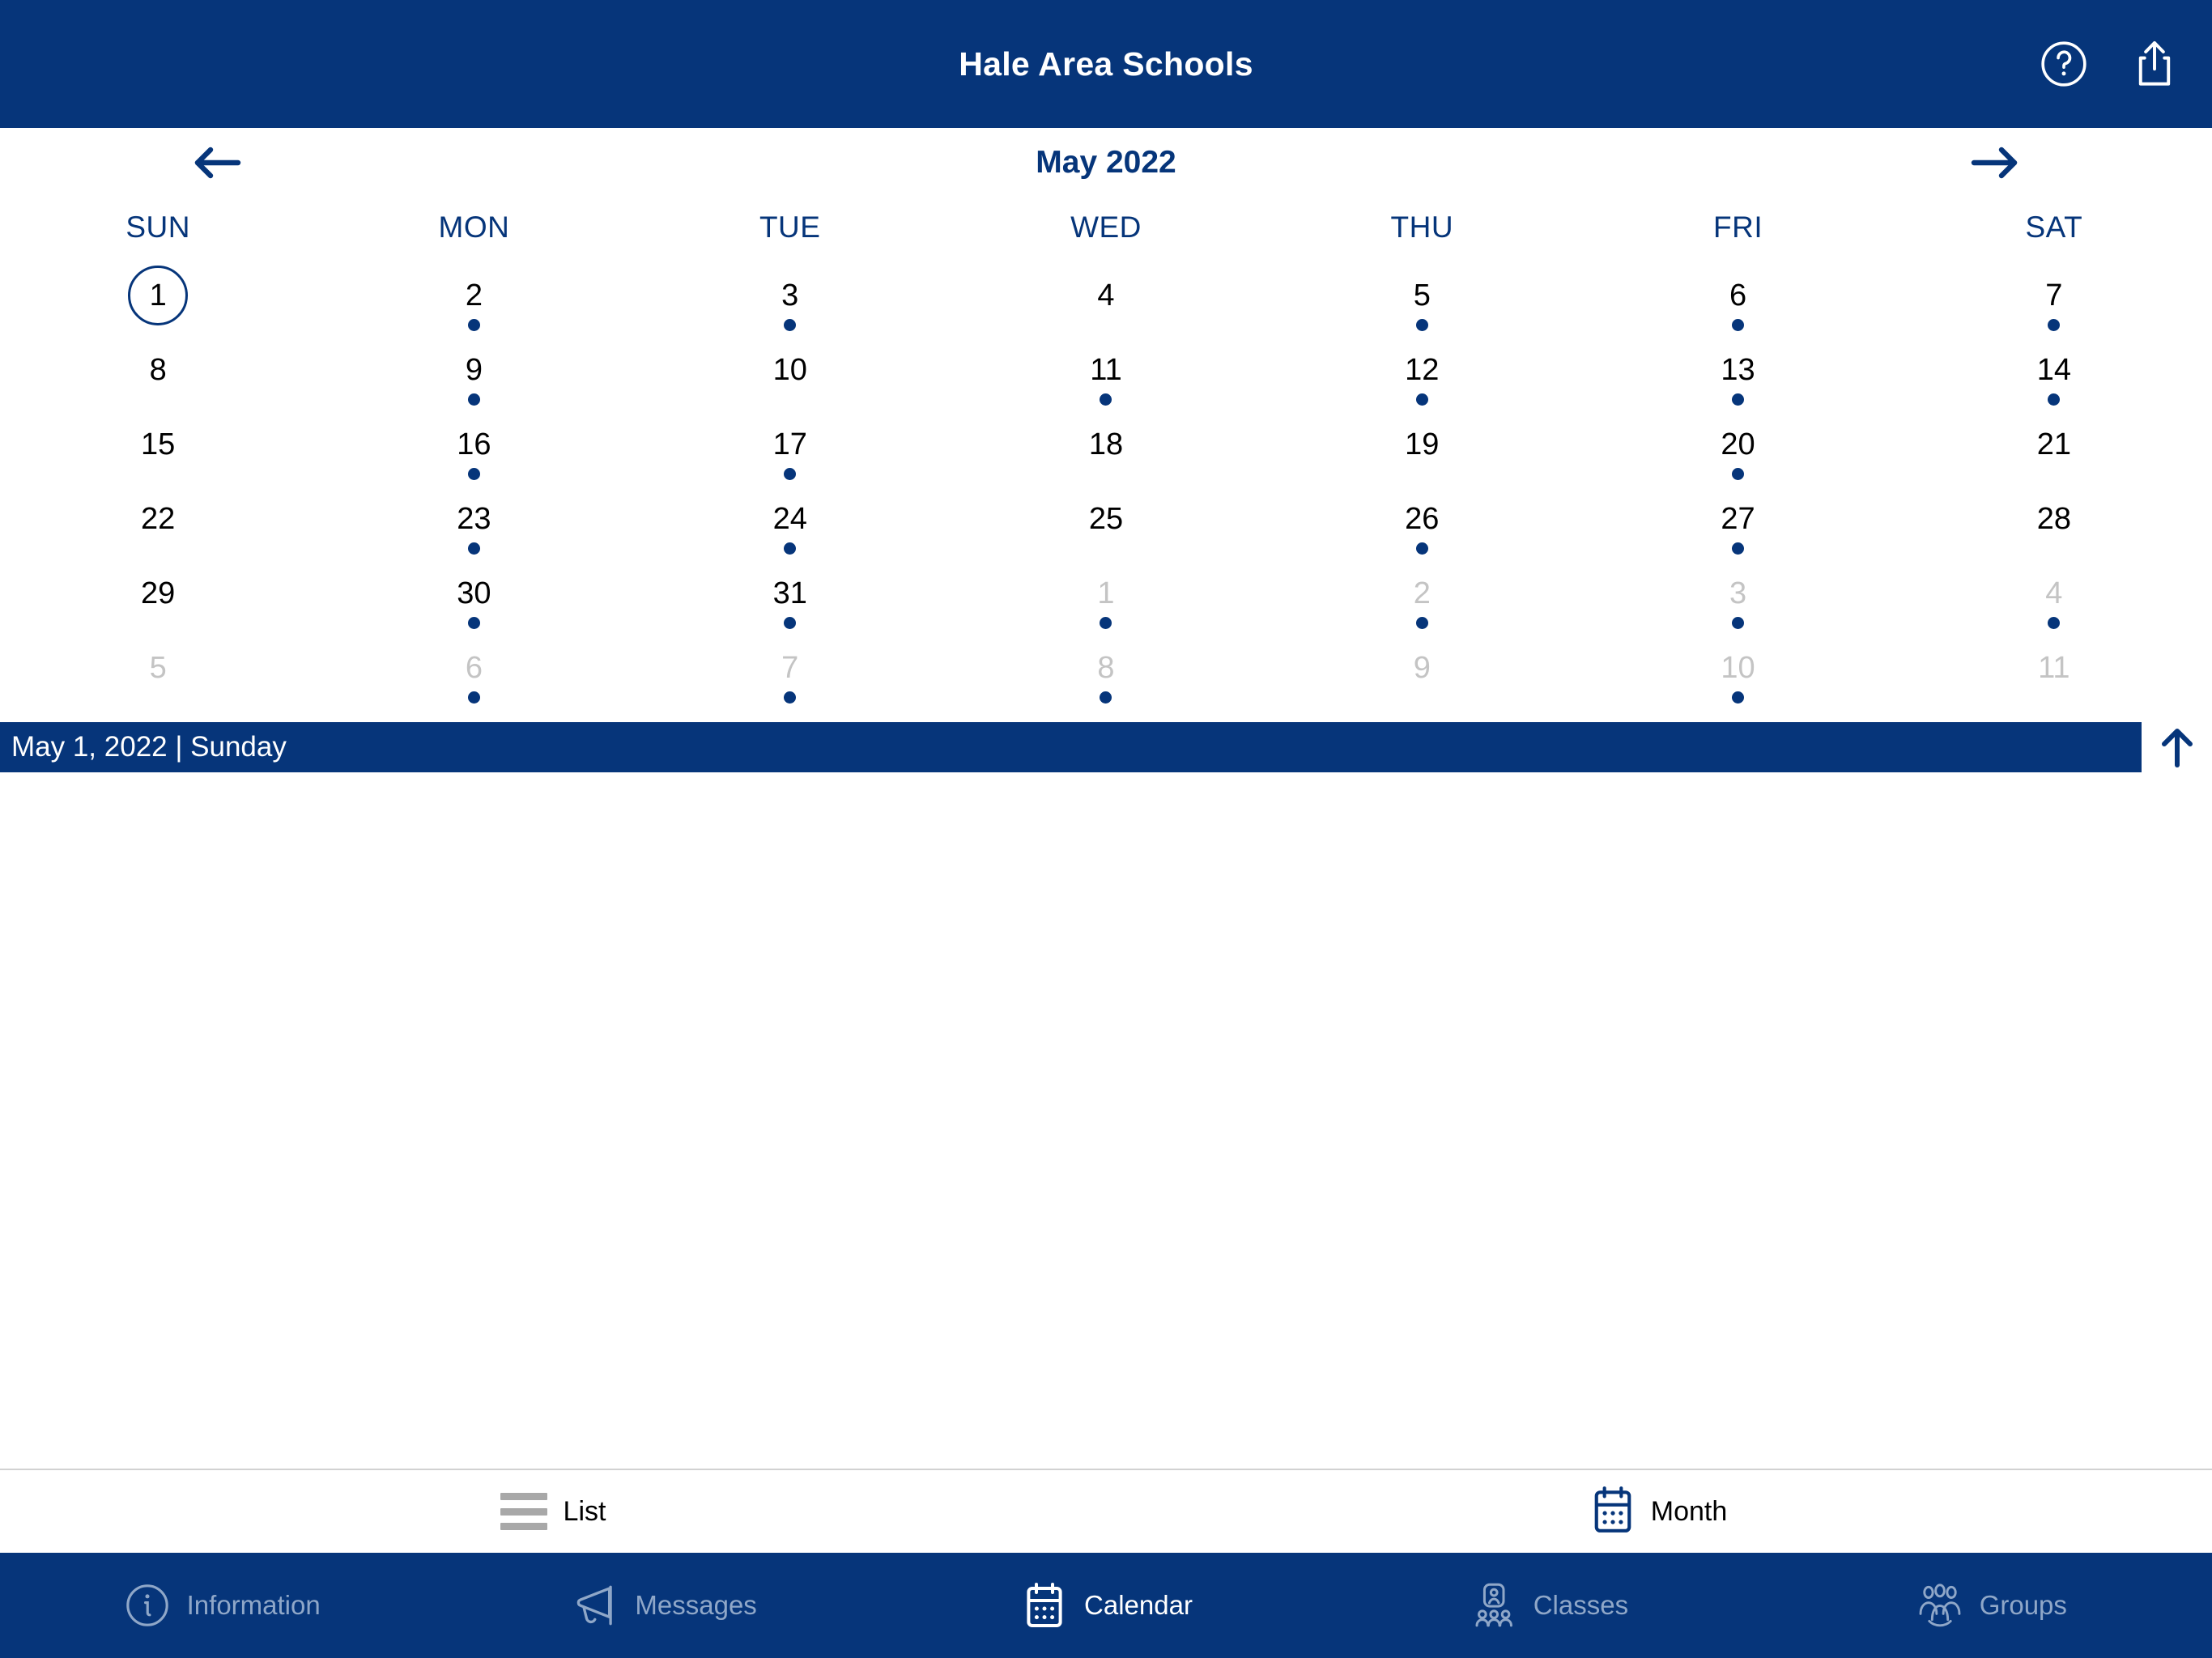  I want to click on day-cell: 30, so click(474, 597).